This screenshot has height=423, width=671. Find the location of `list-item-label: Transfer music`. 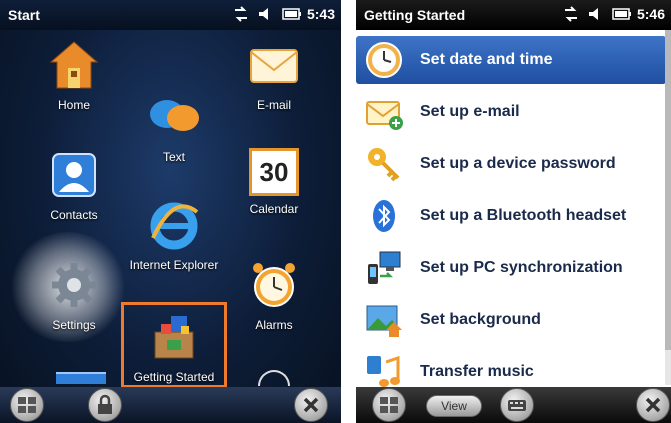

list-item-label: Transfer music is located at coordinates (477, 371).